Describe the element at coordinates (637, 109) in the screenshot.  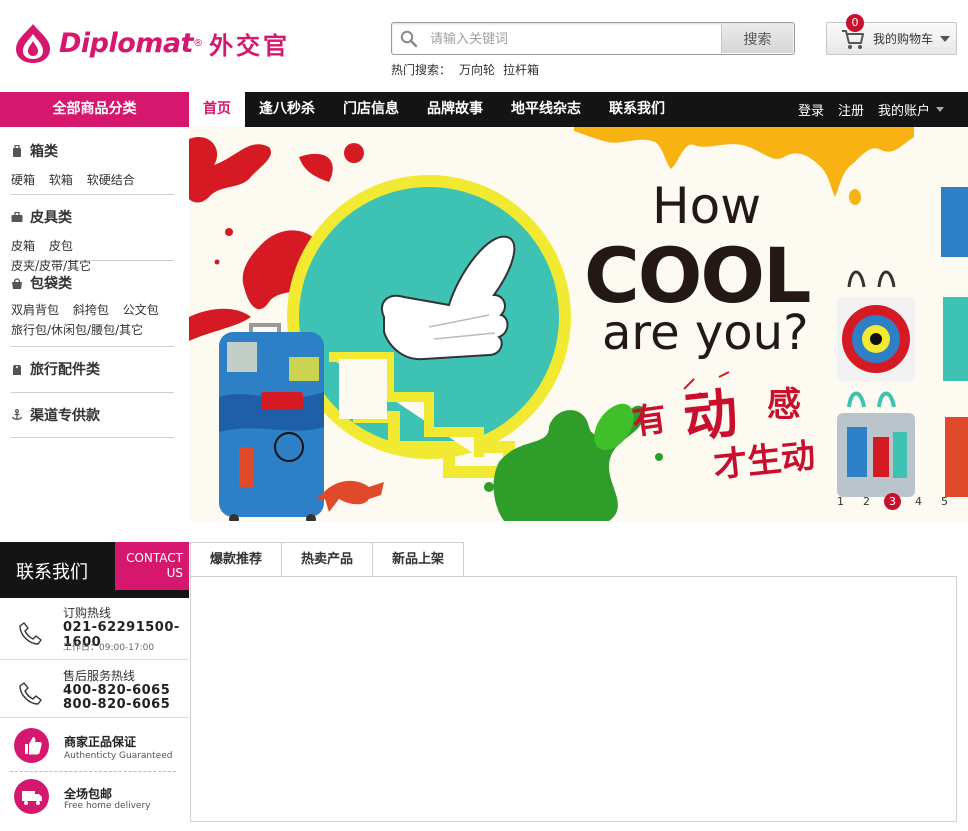
I see `nav-item-contact: 联系我们` at that location.